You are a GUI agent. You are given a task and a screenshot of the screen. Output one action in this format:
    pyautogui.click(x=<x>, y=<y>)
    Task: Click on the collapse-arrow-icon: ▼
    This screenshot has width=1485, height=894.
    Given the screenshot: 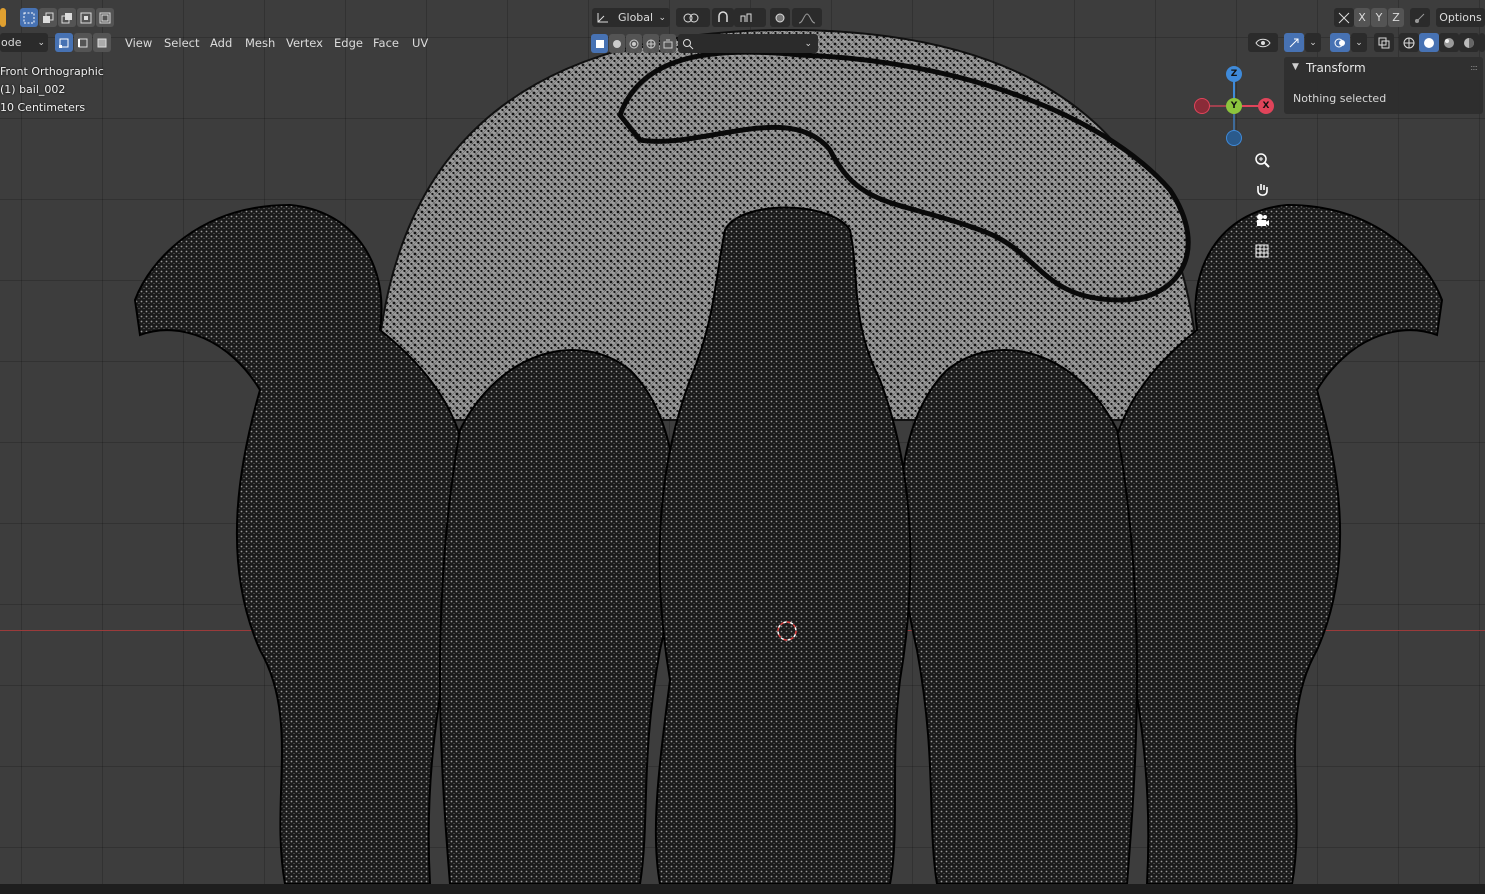 What is the action you would take?
    pyautogui.click(x=1295, y=67)
    